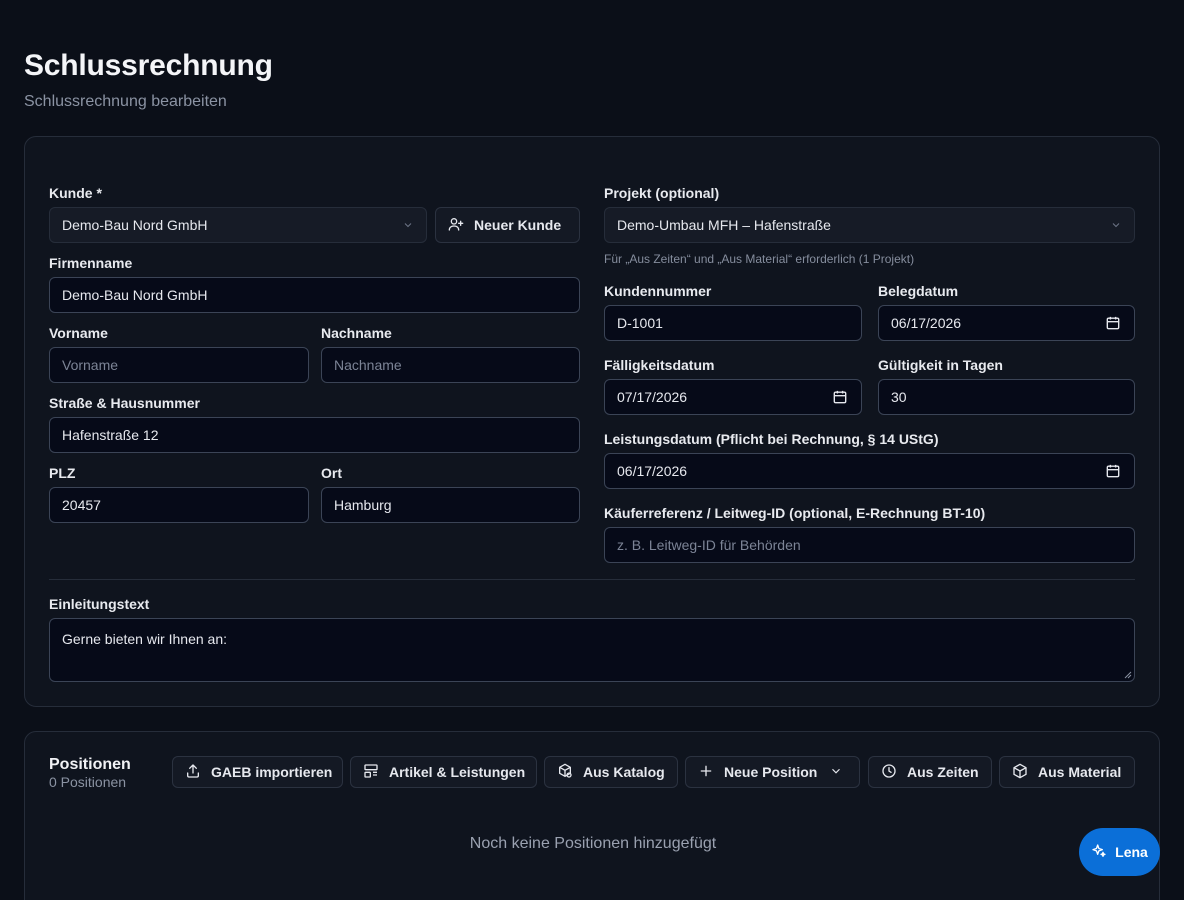 This screenshot has width=1184, height=900. I want to click on city-input: Hamburg, so click(450, 505).